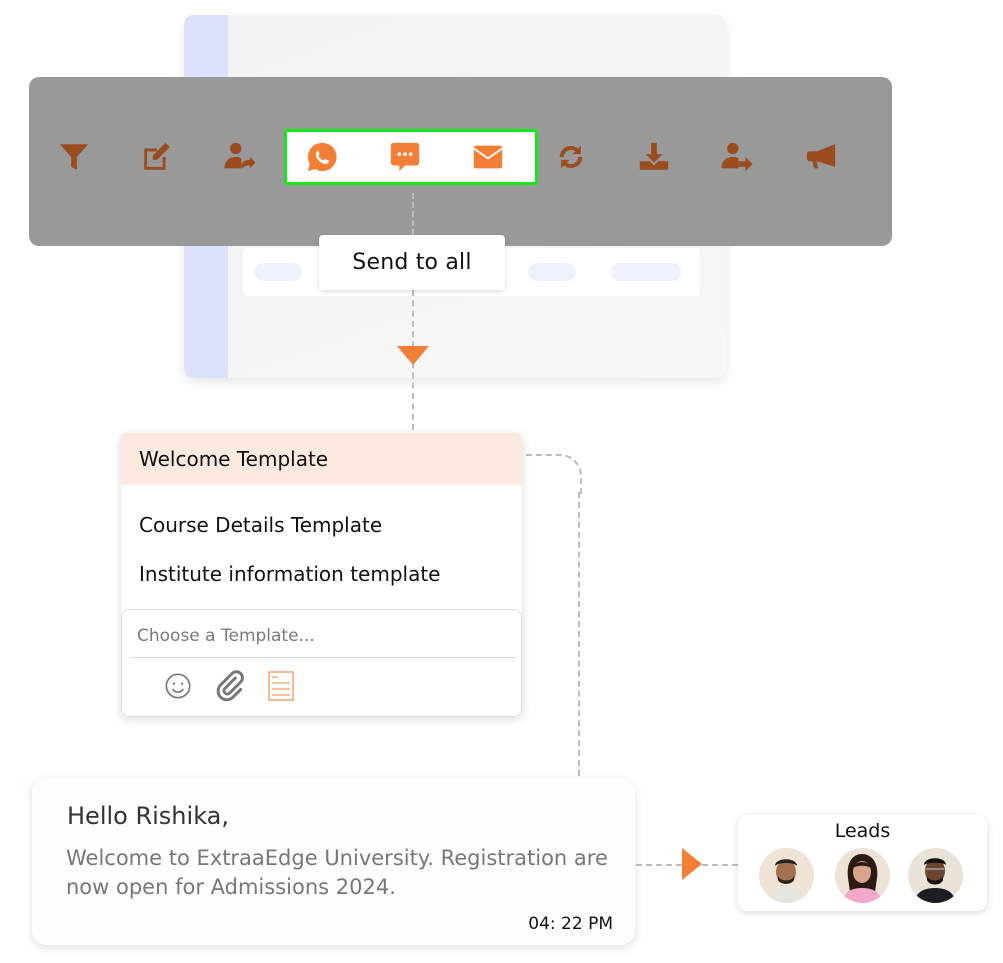 This screenshot has height=963, width=1003. Describe the element at coordinates (240, 157) in the screenshot. I see `reassign-user-icon` at that location.